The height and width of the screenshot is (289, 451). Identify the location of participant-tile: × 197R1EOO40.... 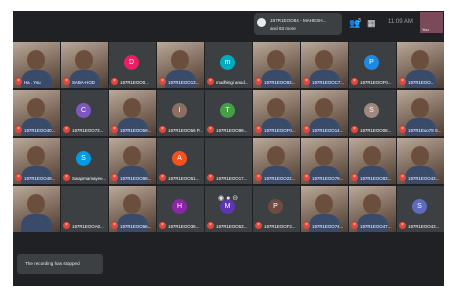
(36, 113).